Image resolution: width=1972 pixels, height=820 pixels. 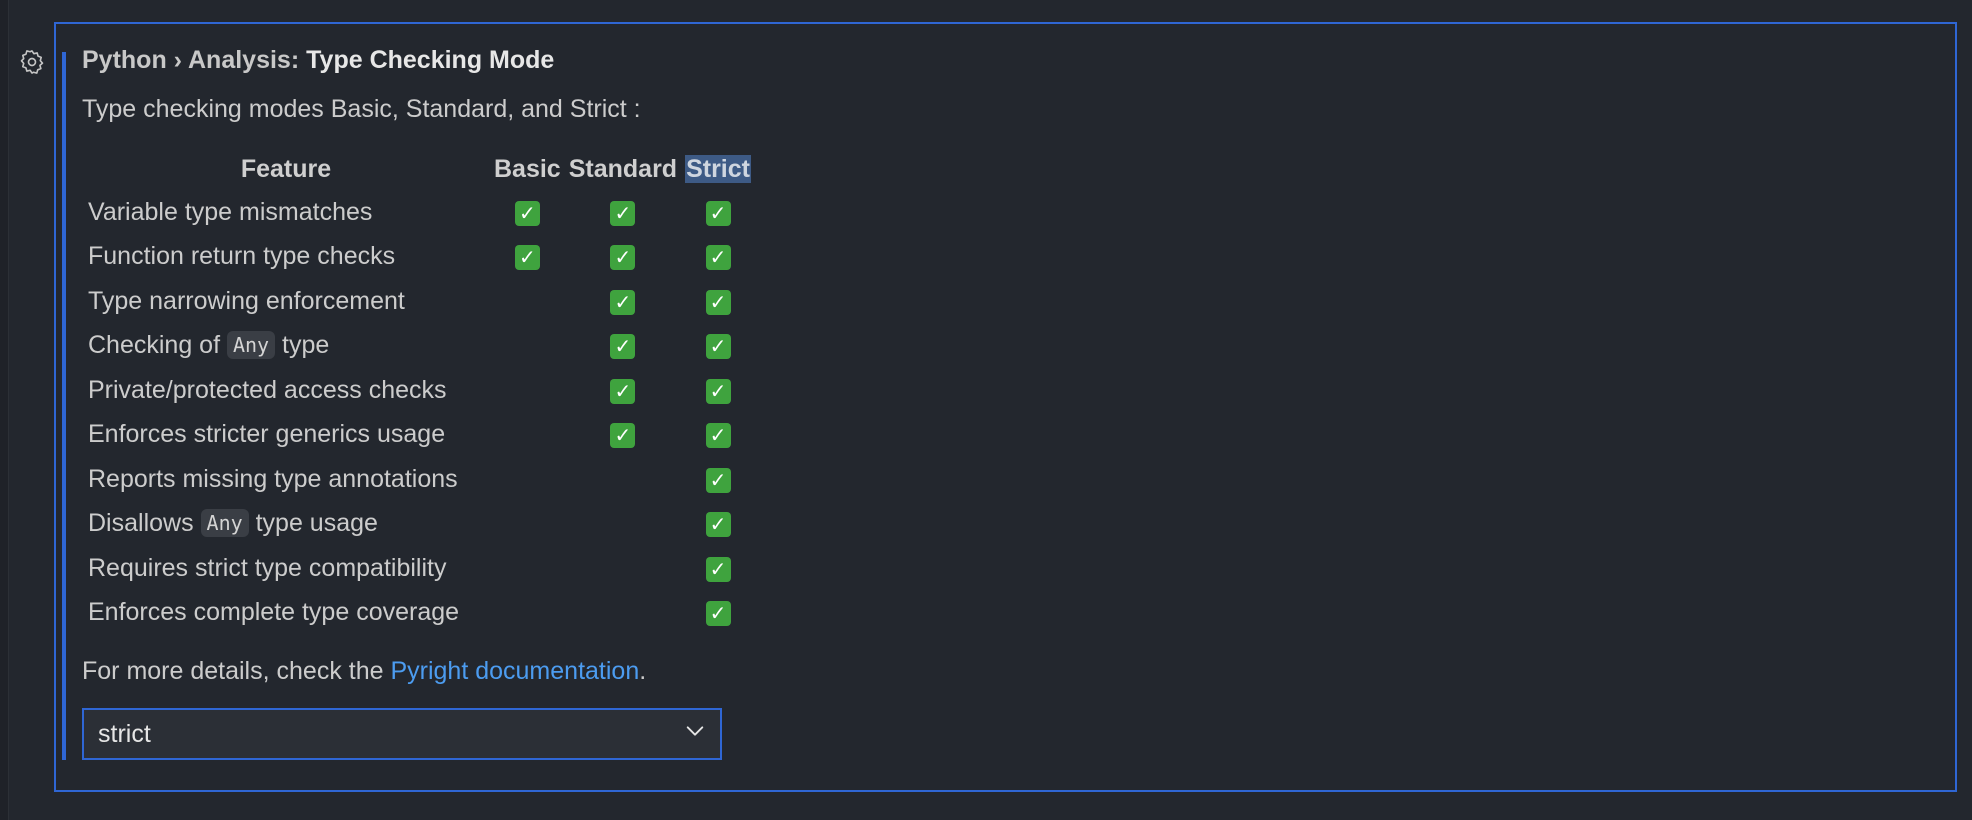 I want to click on select-value: strict, so click(x=124, y=733).